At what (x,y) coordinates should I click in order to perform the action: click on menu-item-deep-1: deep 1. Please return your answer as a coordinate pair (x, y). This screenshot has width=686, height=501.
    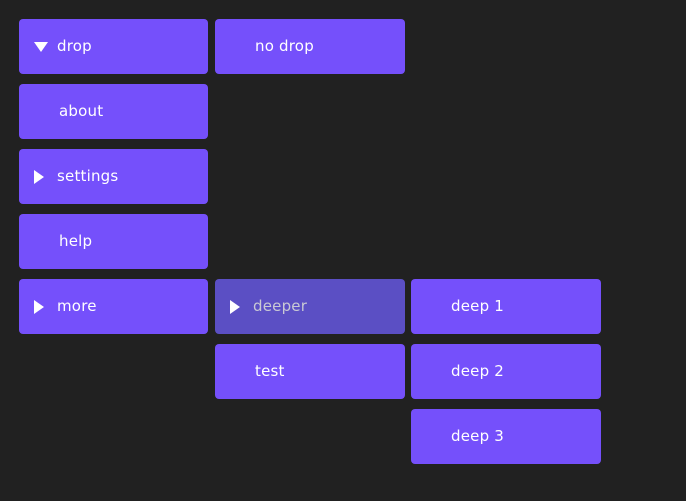
    Looking at the image, I should click on (506, 306).